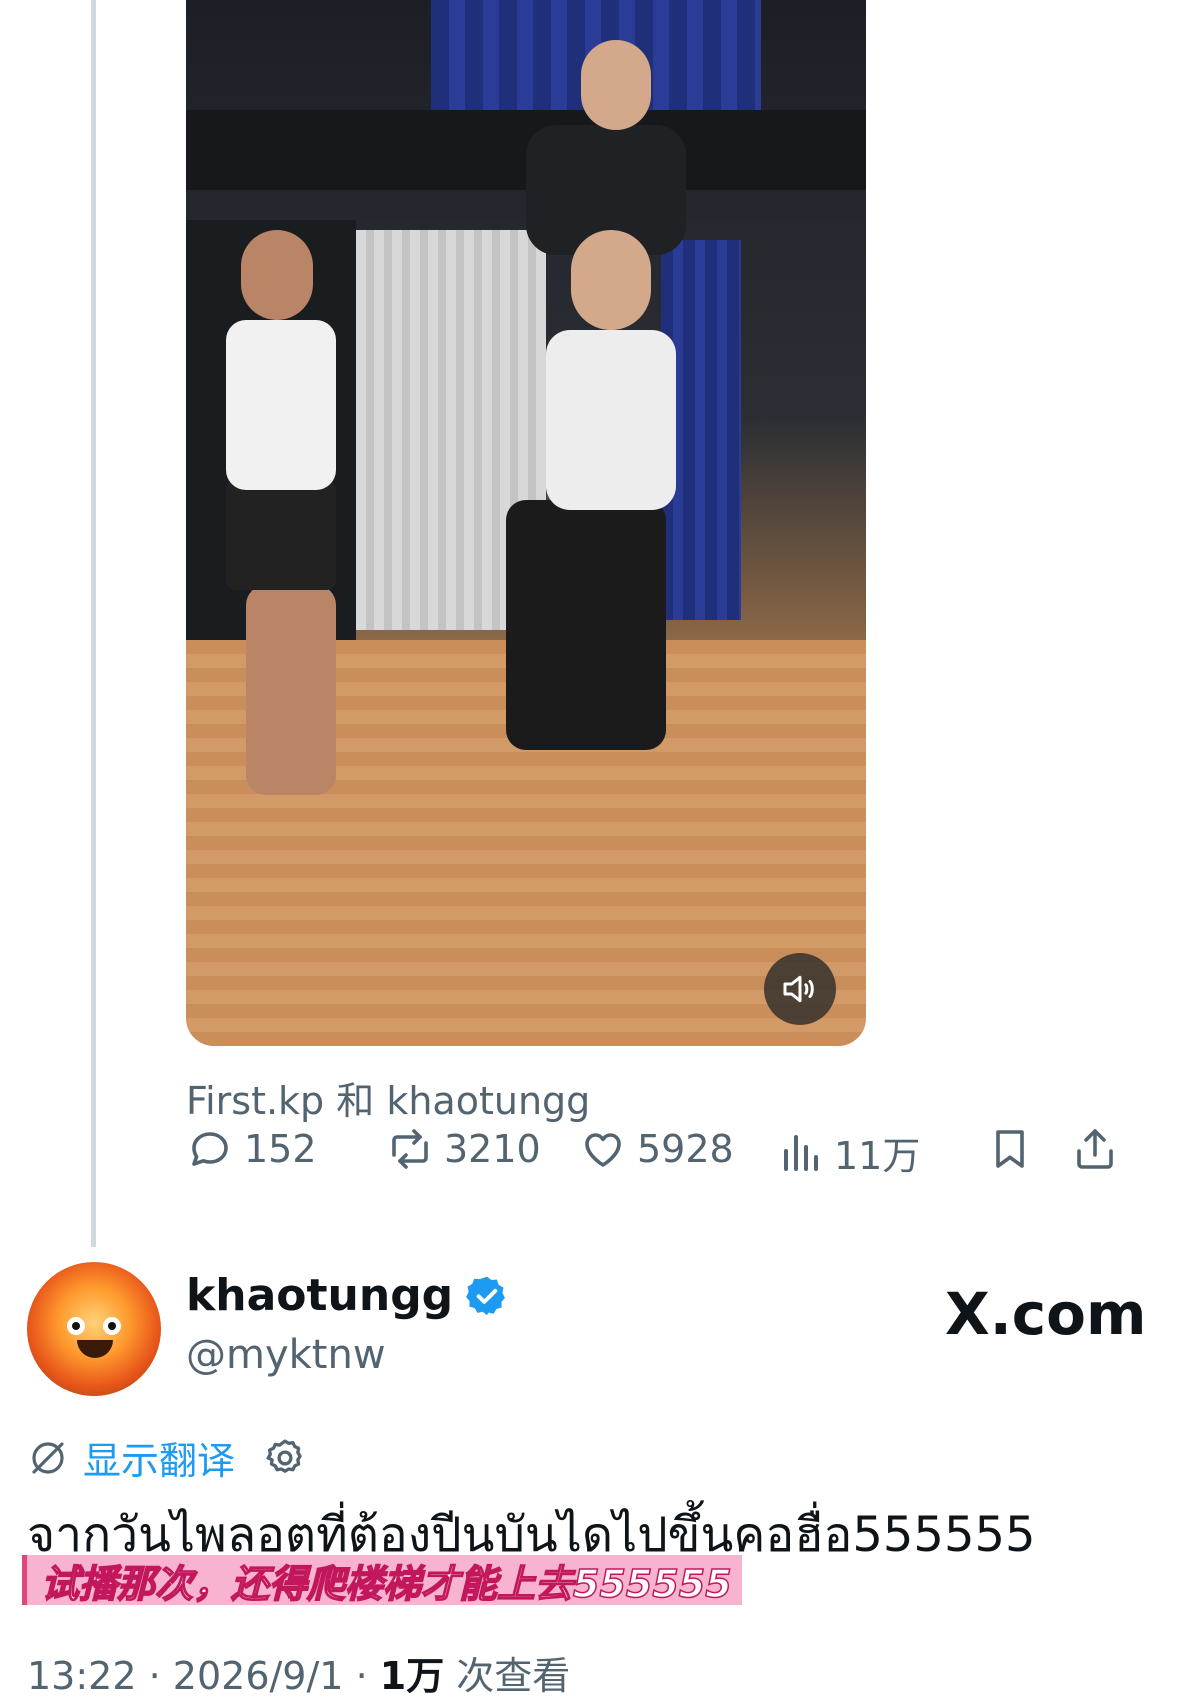 The height and width of the screenshot is (1704, 1179). I want to click on repost-button: 3210, so click(463, 1149).